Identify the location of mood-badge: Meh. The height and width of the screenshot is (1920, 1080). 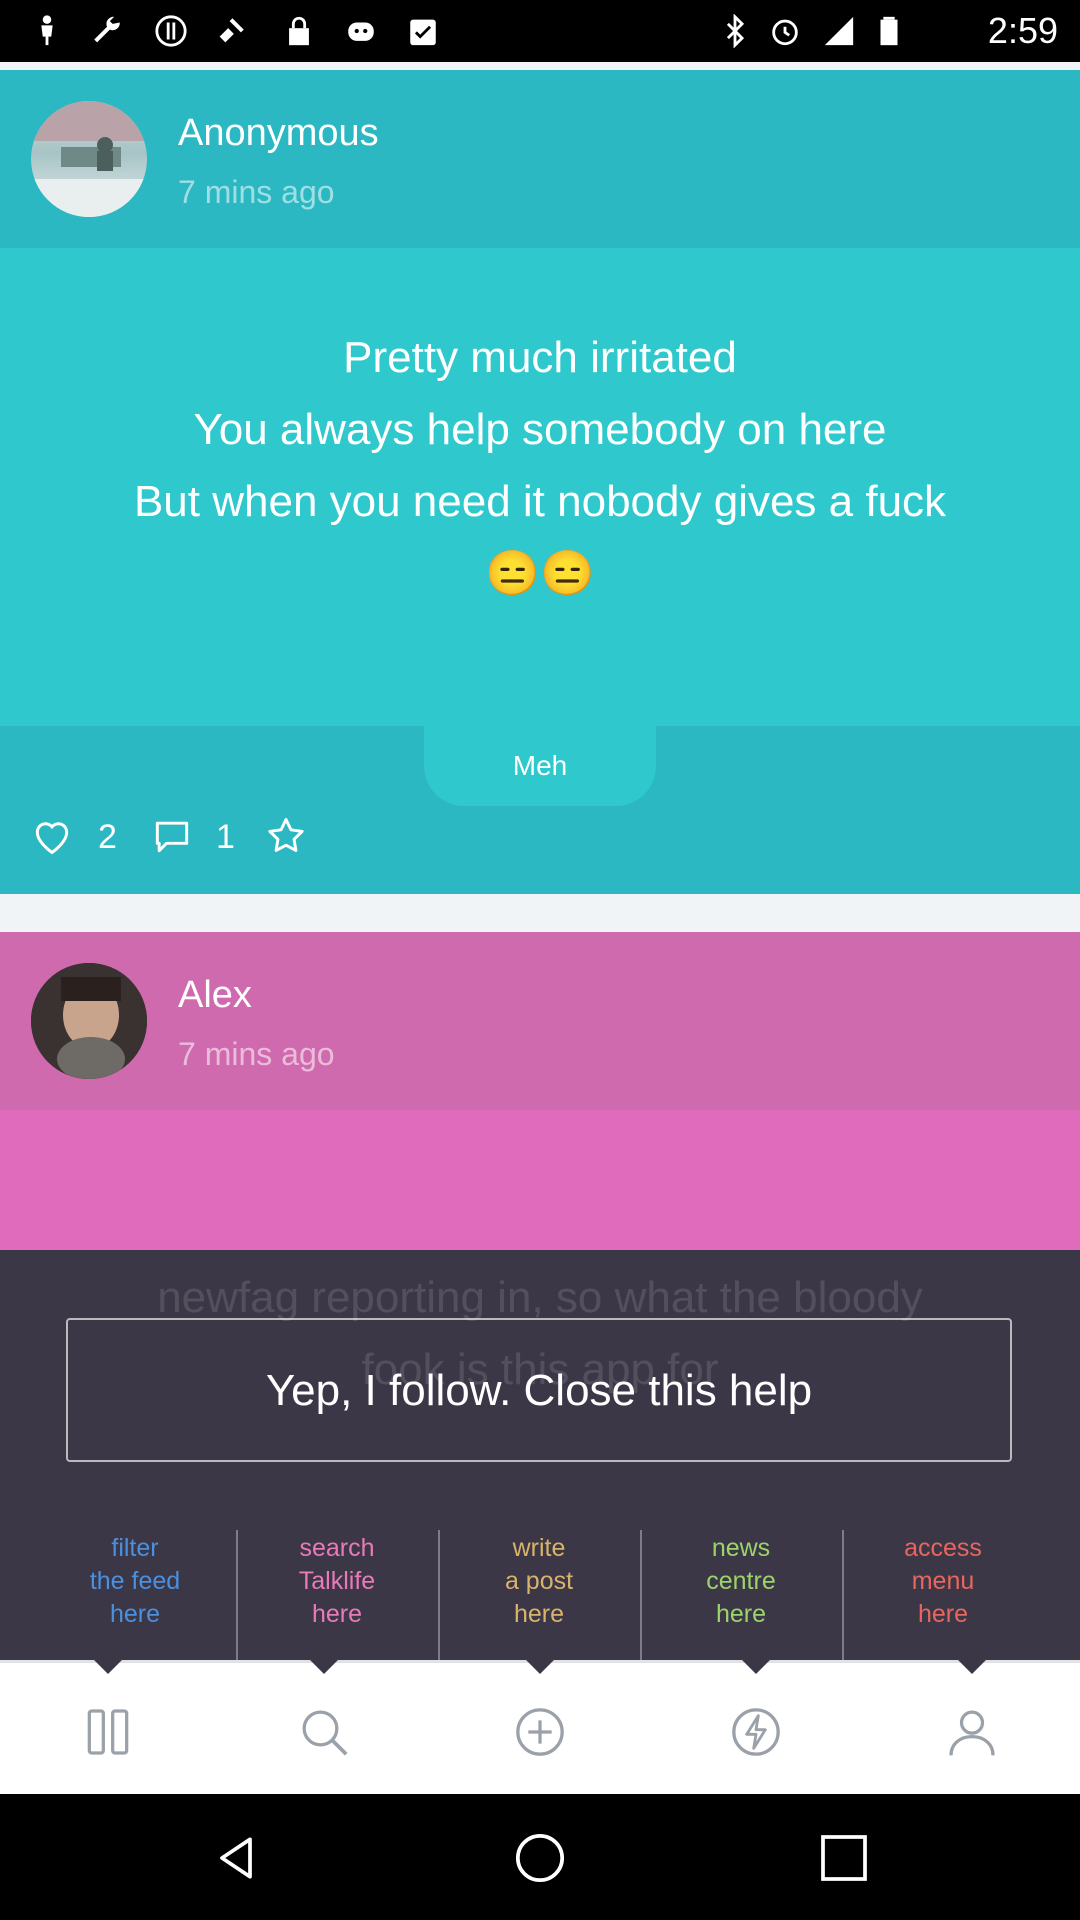
(540, 766).